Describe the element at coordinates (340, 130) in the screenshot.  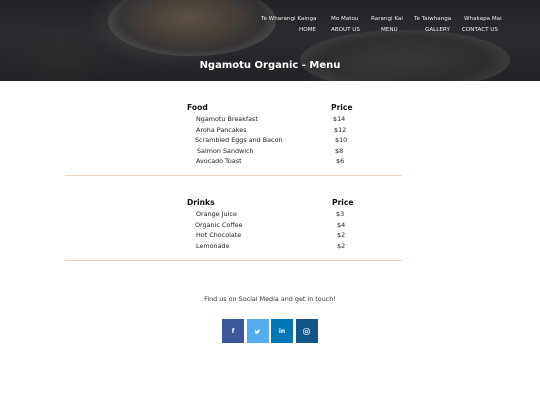
I see `menu-item-price: $12` at that location.